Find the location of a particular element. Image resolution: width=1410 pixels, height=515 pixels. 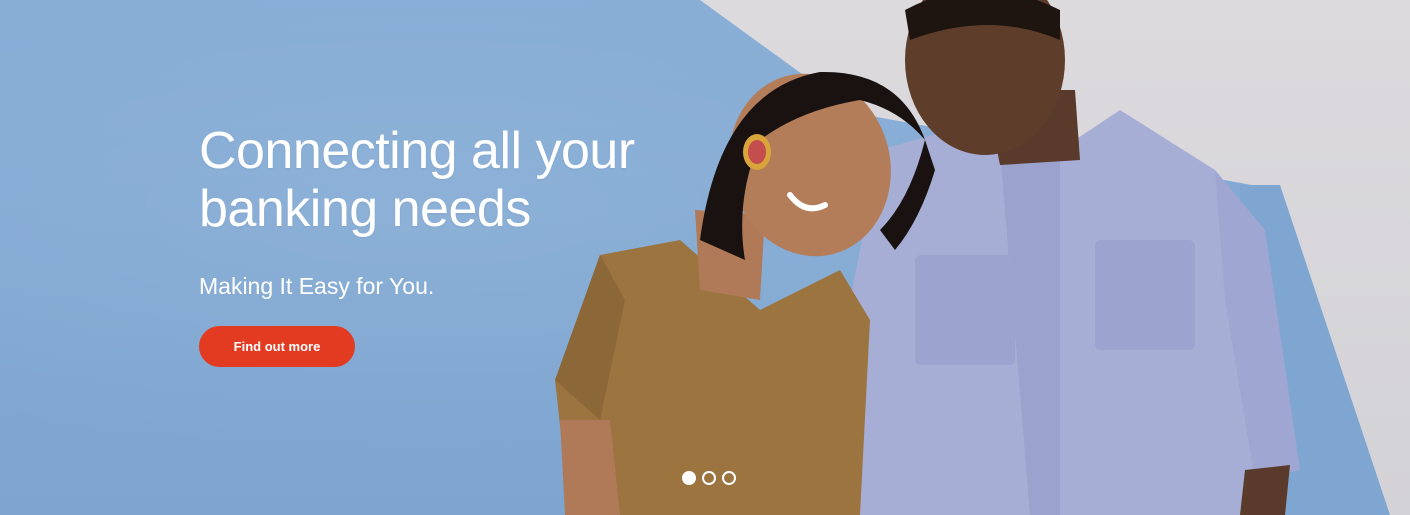

hero-headline-line2: banking needs is located at coordinates (365, 209).